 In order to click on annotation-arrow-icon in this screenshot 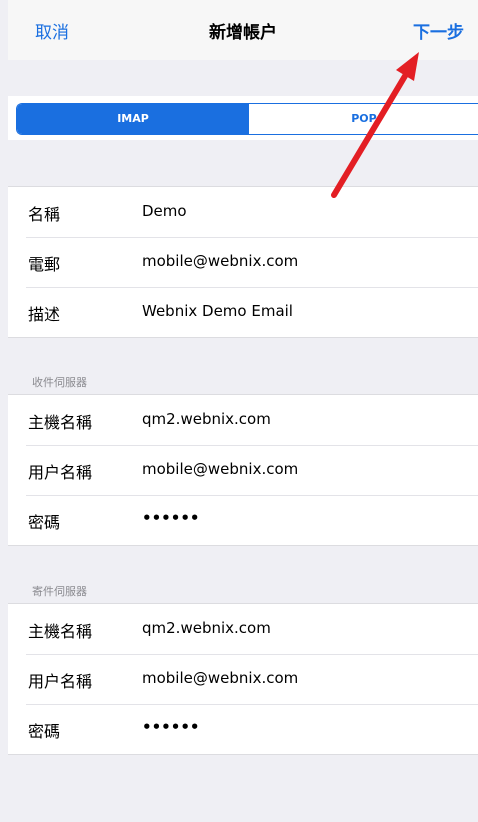, I will do `click(375, 125)`.